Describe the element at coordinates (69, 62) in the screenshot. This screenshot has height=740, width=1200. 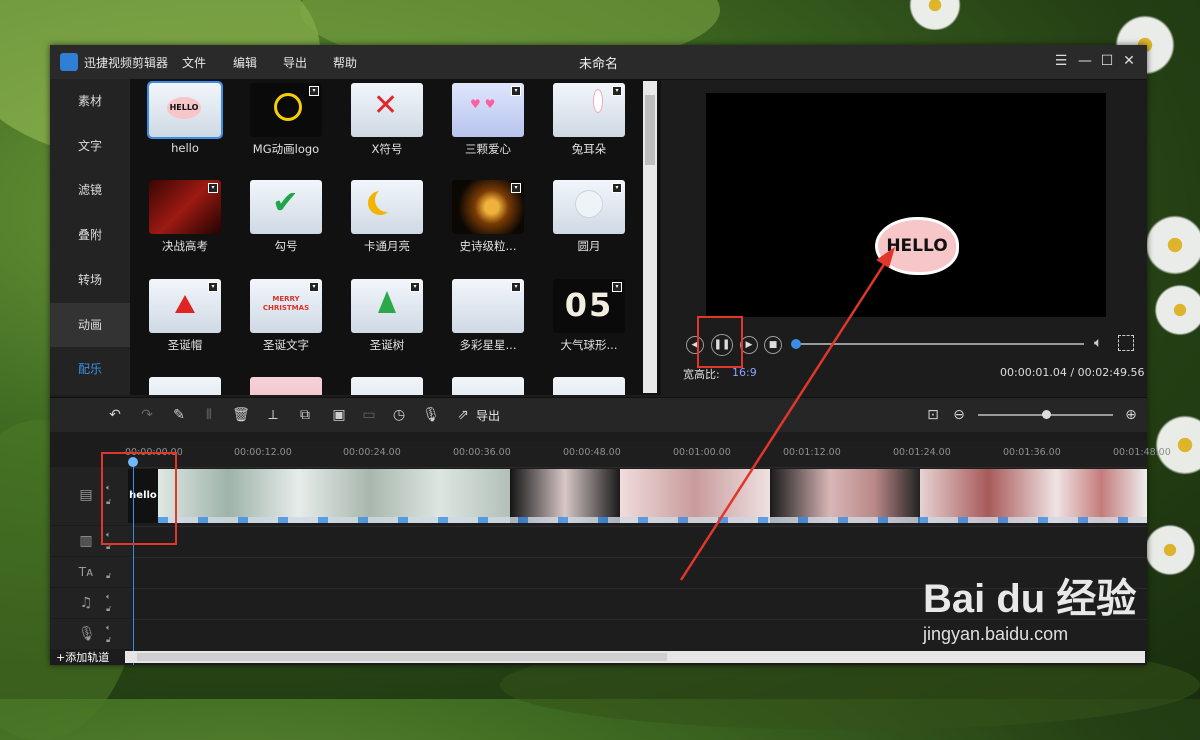
I see `app-logo-icon` at that location.